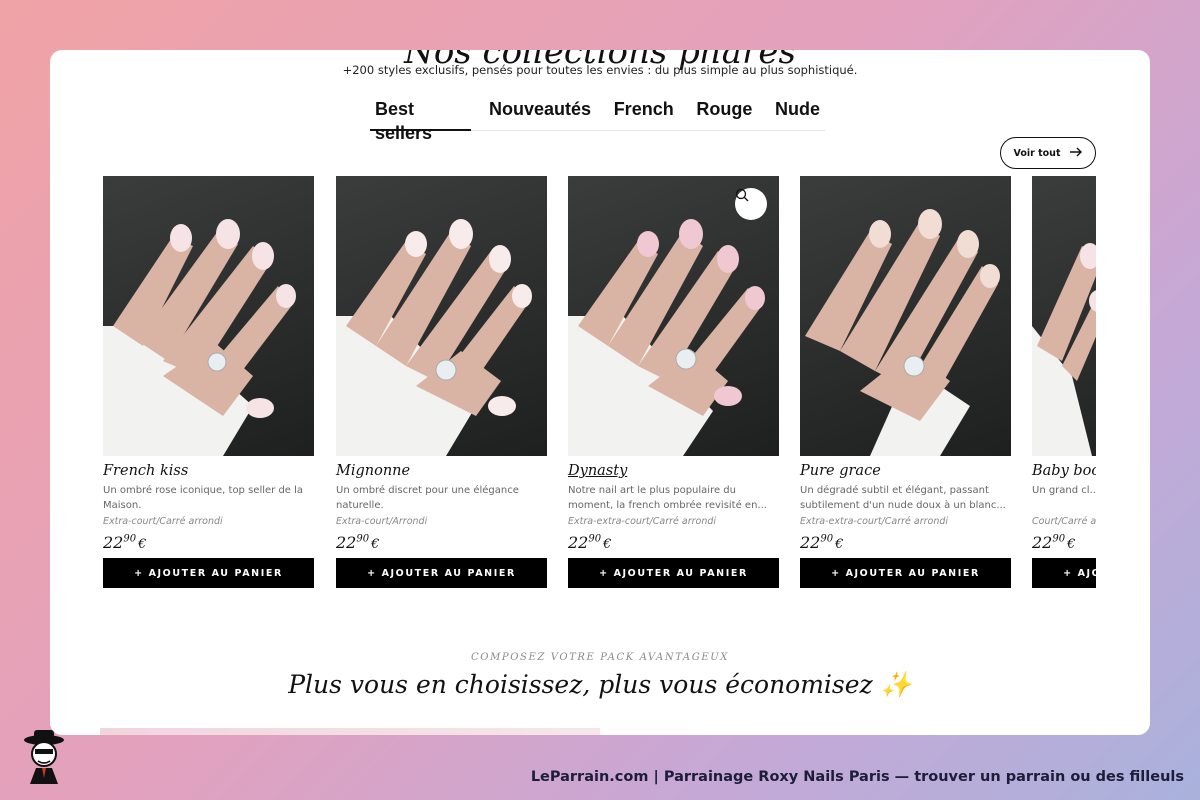 This screenshot has height=800, width=1200. I want to click on tab-nouveautes: Nouveautés, so click(540, 114).